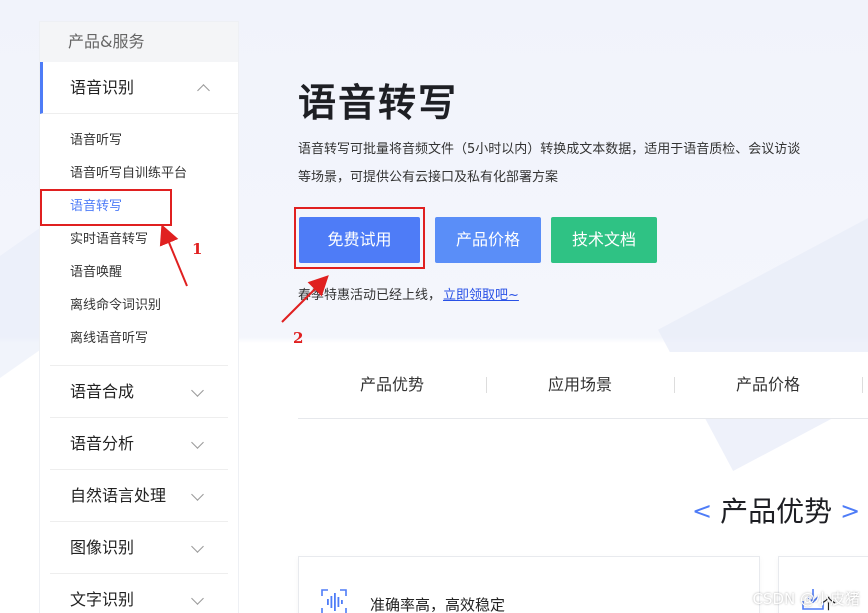 The height and width of the screenshot is (613, 868). What do you see at coordinates (102, 547) in the screenshot?
I see `sidebar-category-label: 图像识别` at bounding box center [102, 547].